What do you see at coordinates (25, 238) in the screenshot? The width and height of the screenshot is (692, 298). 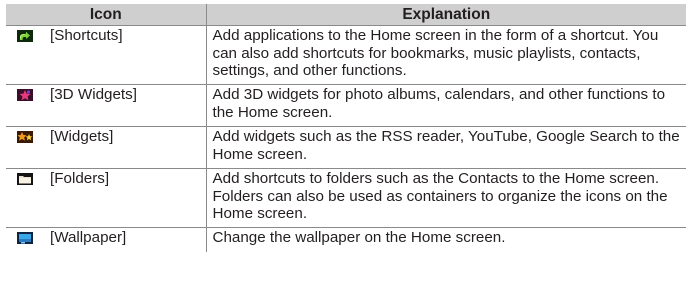 I see `wallpaper-icon` at bounding box center [25, 238].